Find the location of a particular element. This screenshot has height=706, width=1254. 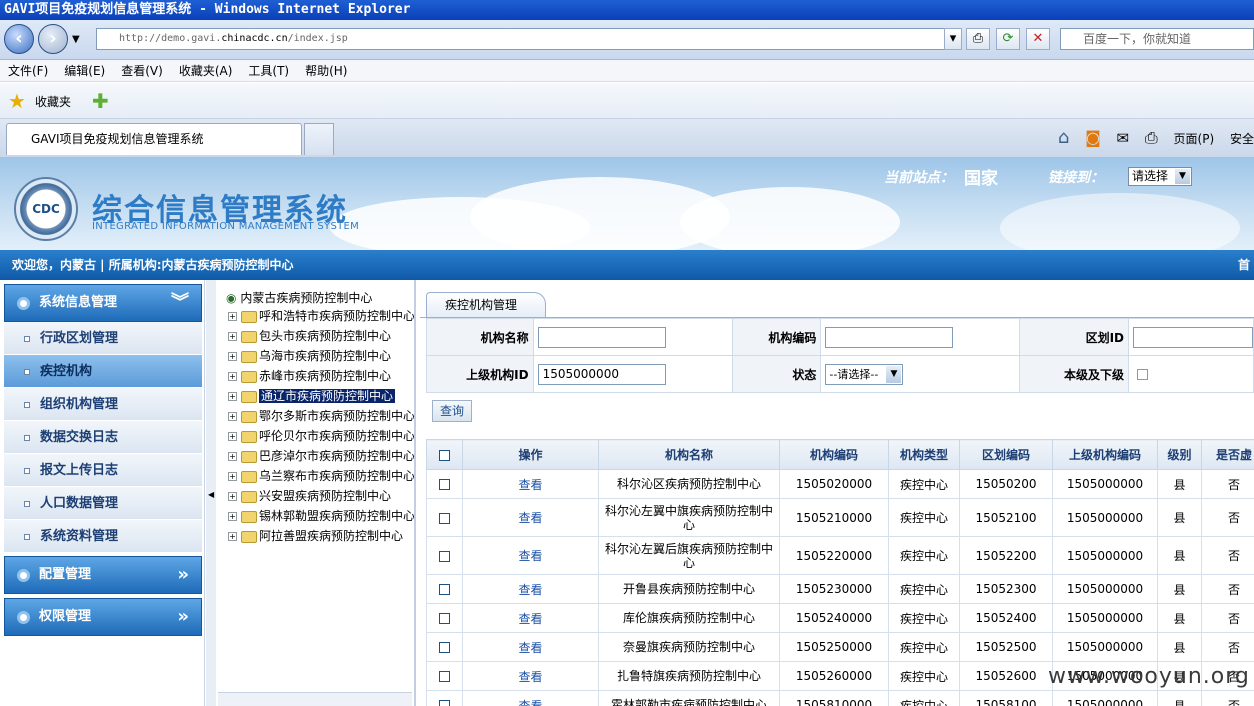

tree-node: + 巴彦淖尔市疾病预防控制中心 is located at coordinates (321, 456).